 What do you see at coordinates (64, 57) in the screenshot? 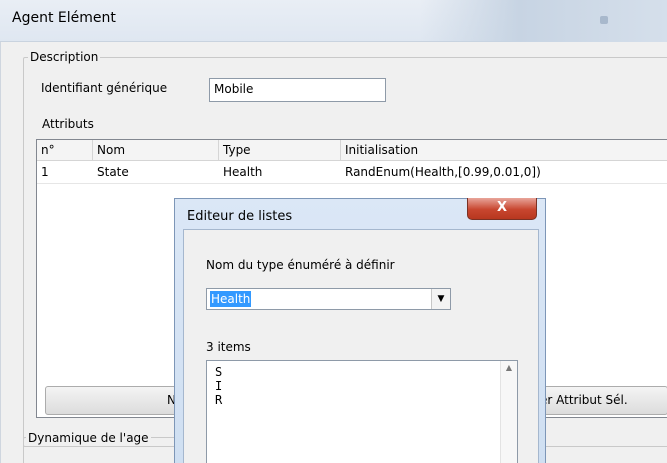
I see `description-legend: Description` at bounding box center [64, 57].